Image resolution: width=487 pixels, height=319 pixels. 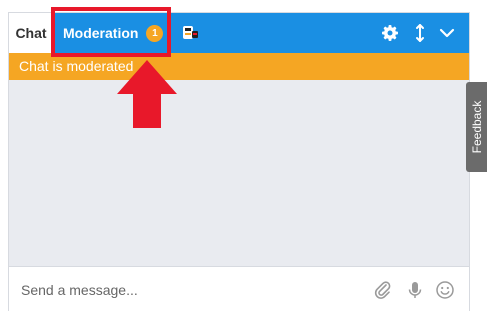 I want to click on highlight-box, so click(x=111, y=32).